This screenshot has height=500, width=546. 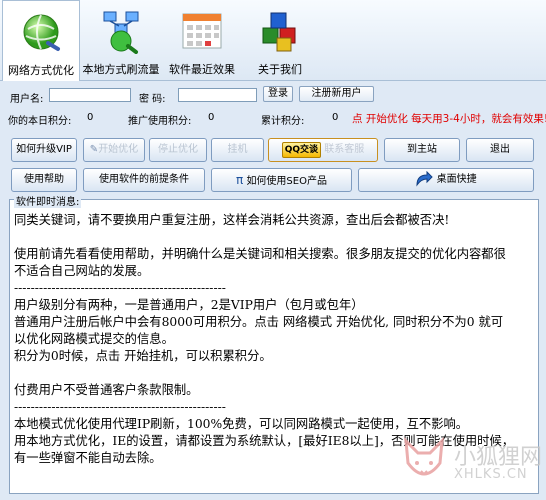 I want to click on message-line: 本地模式优化使用代理IP刷新，100%免费，可以同网路模式一起使用，互不影响。, so click(x=241, y=424).